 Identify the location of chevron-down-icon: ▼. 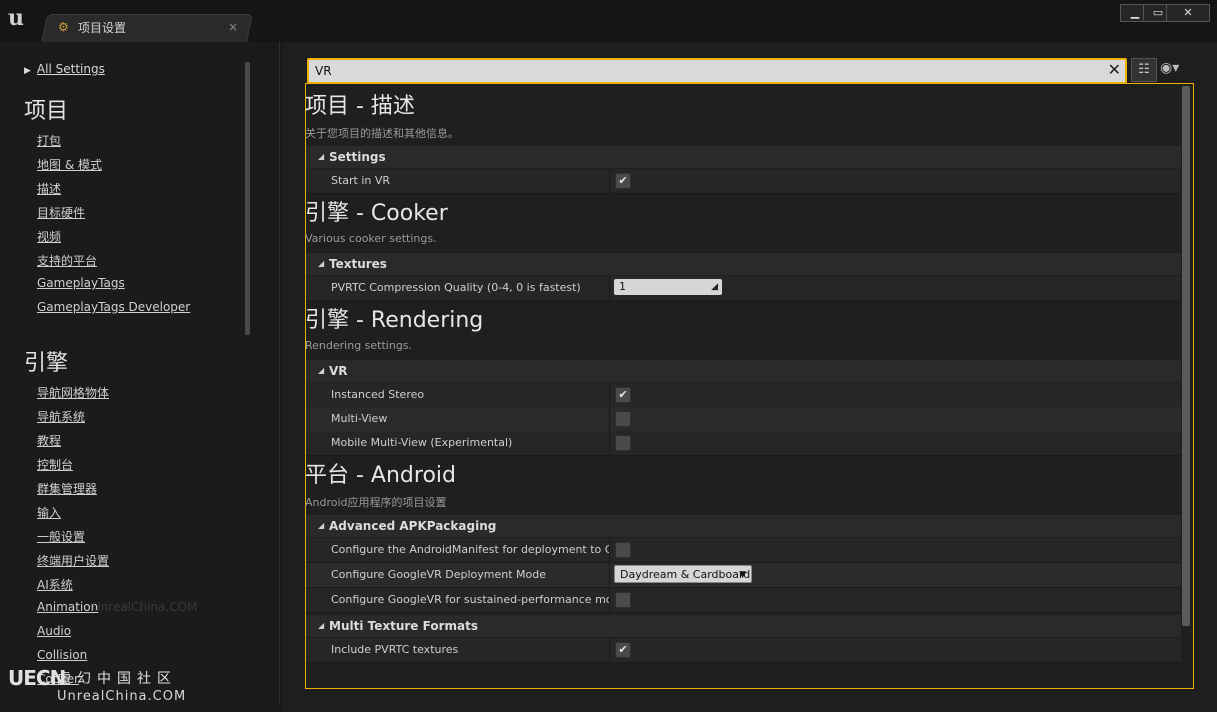
(742, 575).